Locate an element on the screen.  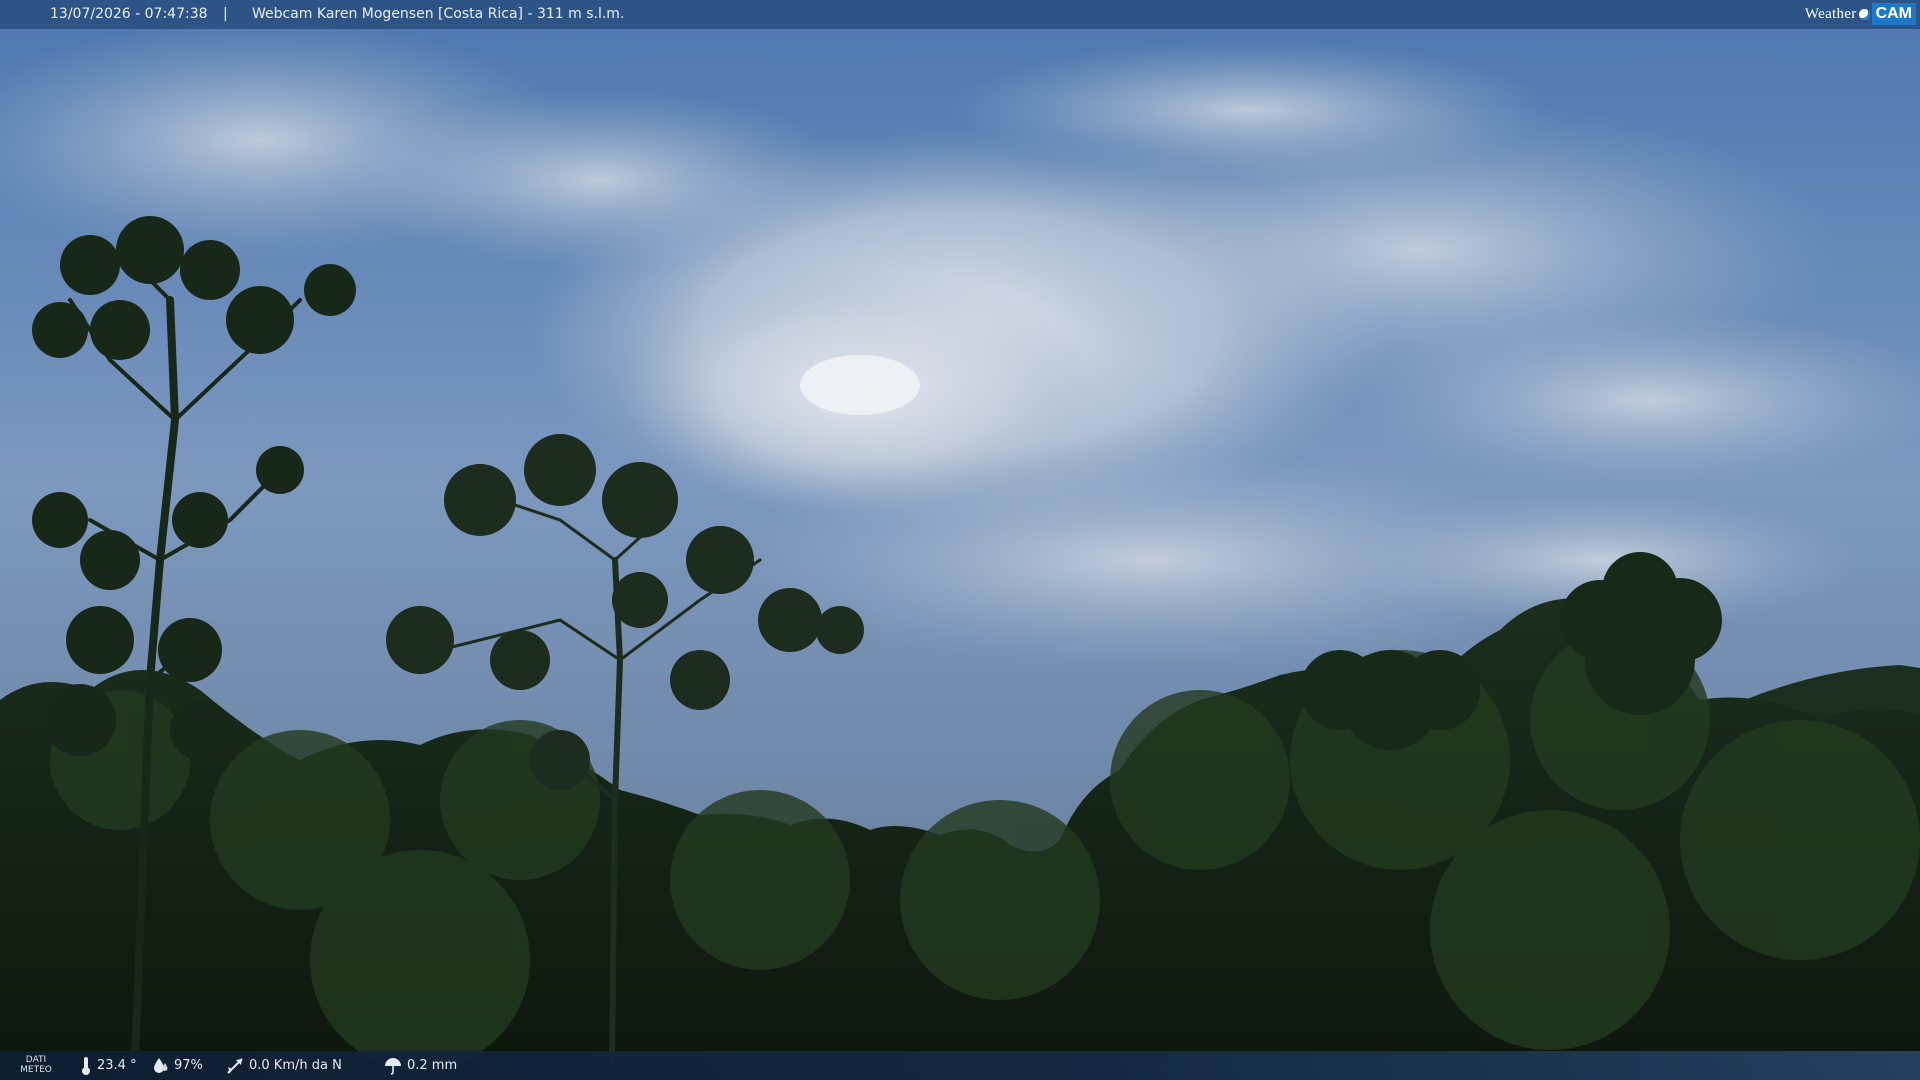
wind-value: 0.0 Km/h da N is located at coordinates (295, 1065).